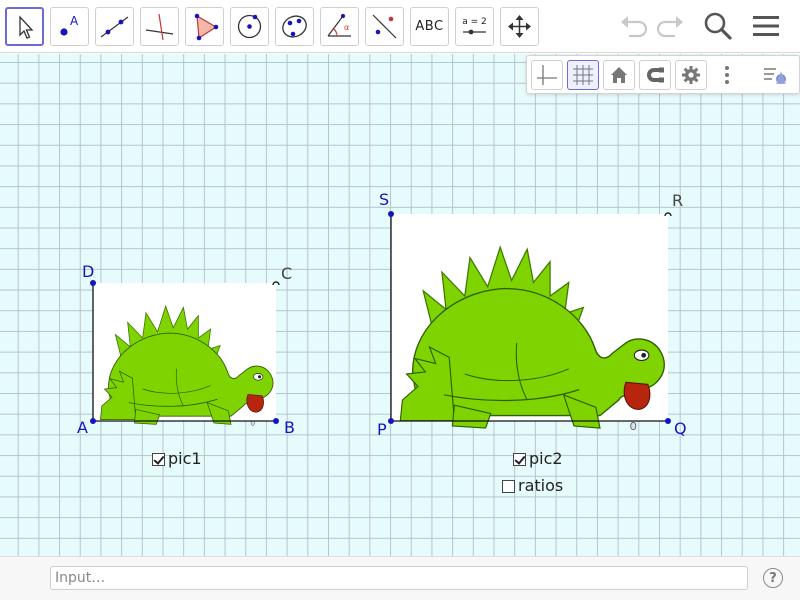 Image resolution: width=800 pixels, height=600 pixels. I want to click on svg-text: α, so click(346, 27).